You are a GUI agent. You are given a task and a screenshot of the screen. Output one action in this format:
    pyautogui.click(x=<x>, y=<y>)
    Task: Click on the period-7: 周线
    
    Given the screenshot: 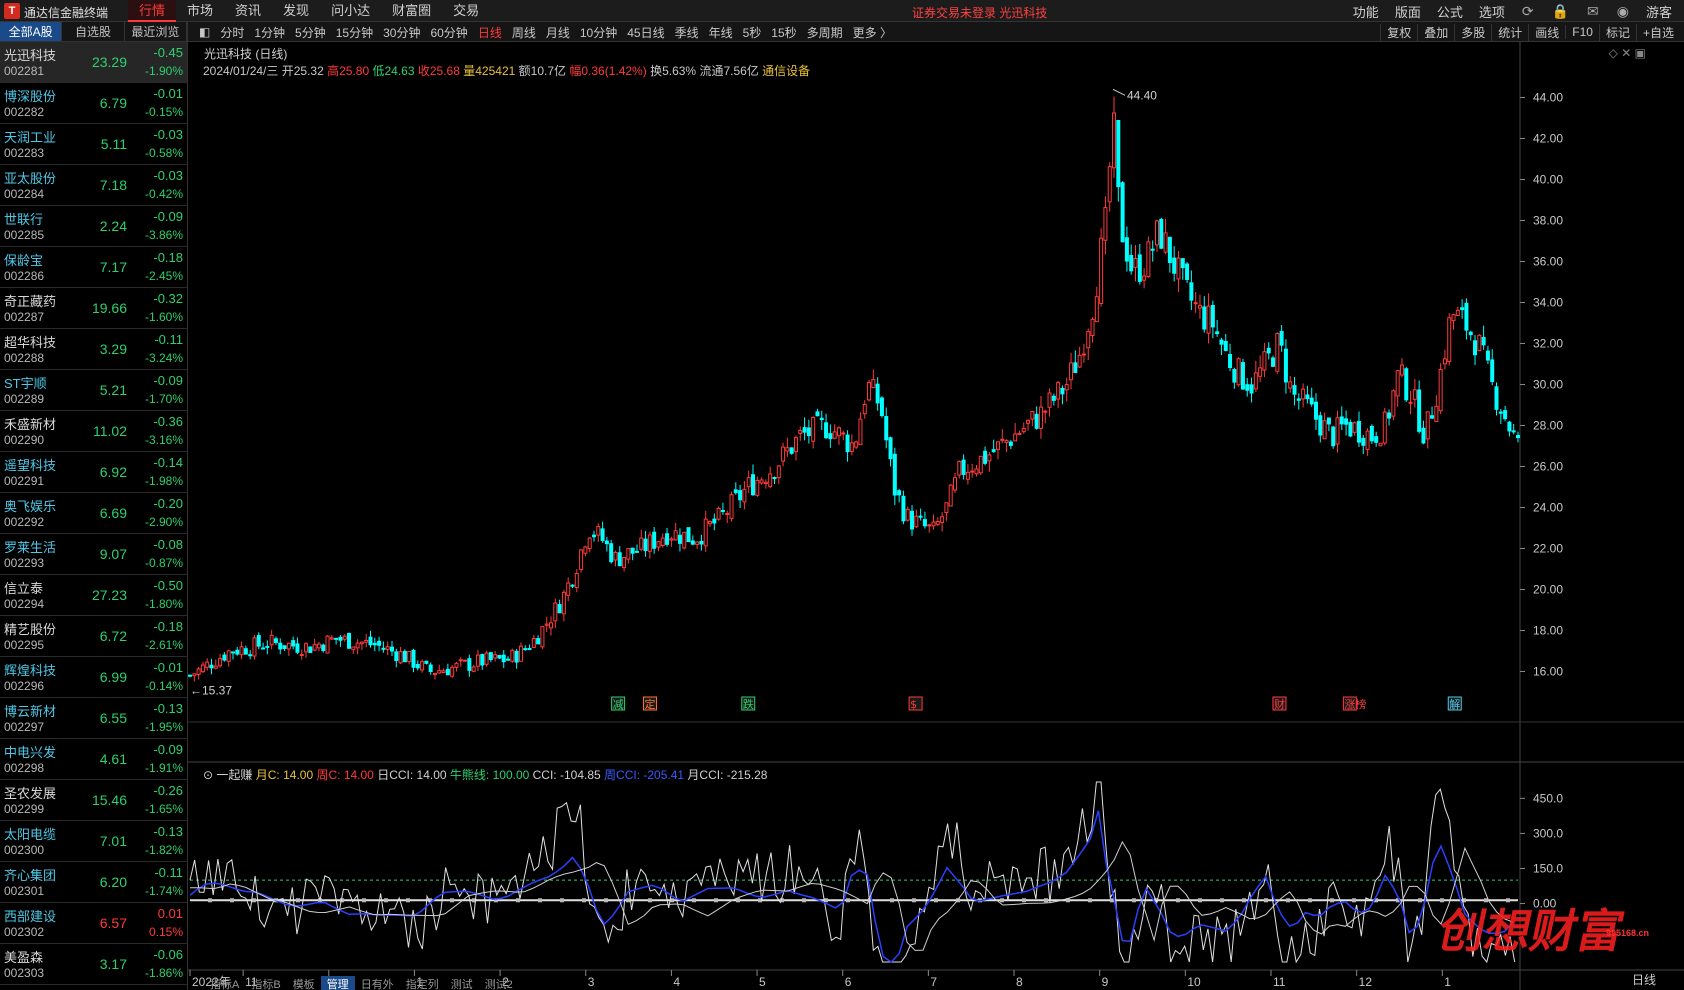 What is the action you would take?
    pyautogui.click(x=524, y=32)
    